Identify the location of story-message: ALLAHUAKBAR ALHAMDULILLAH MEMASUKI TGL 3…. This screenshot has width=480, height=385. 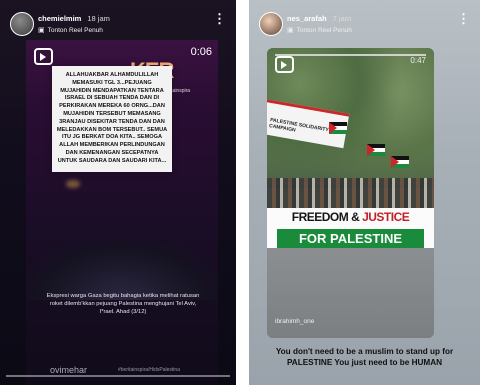
(112, 119).